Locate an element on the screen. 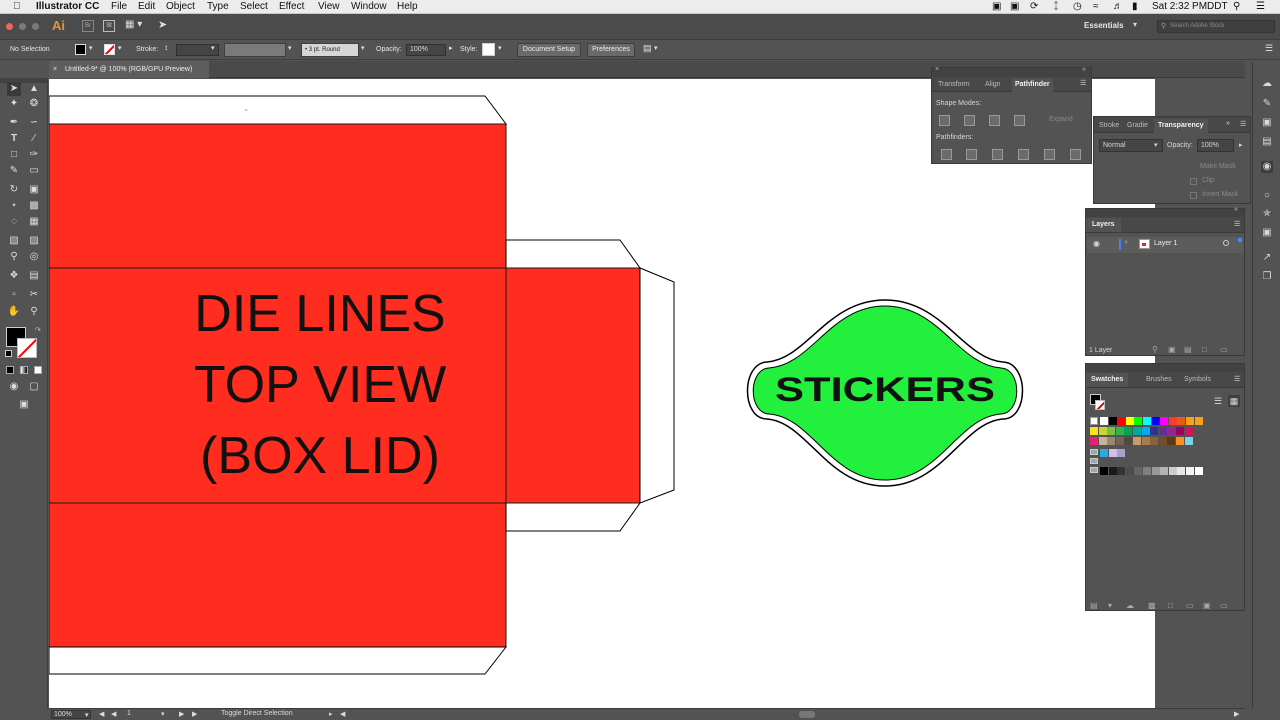 The height and width of the screenshot is (720, 1280). swatch-none is located at coordinates (1094, 421).